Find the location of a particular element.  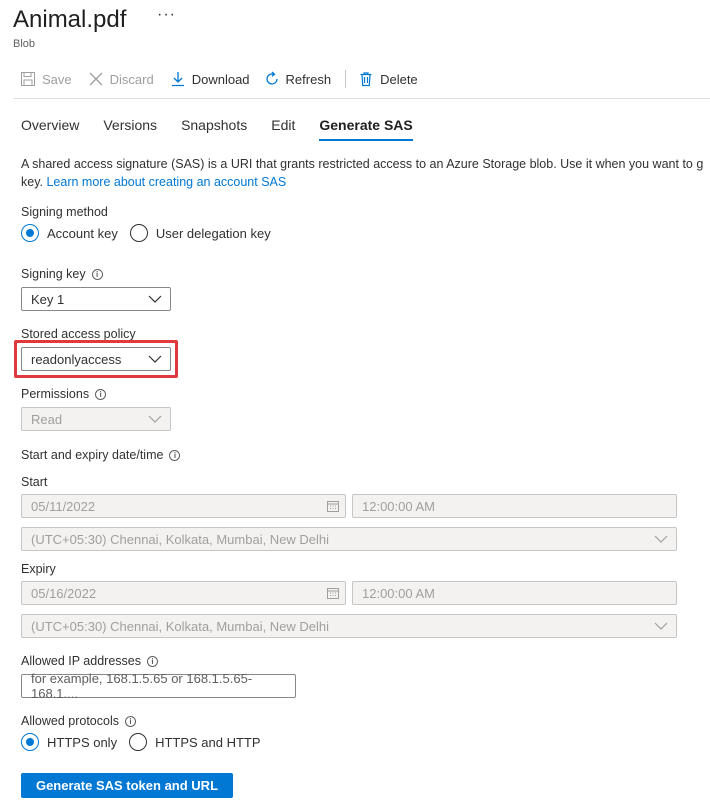

generate-sas-button: Generate SAS token and URL is located at coordinates (127, 785).